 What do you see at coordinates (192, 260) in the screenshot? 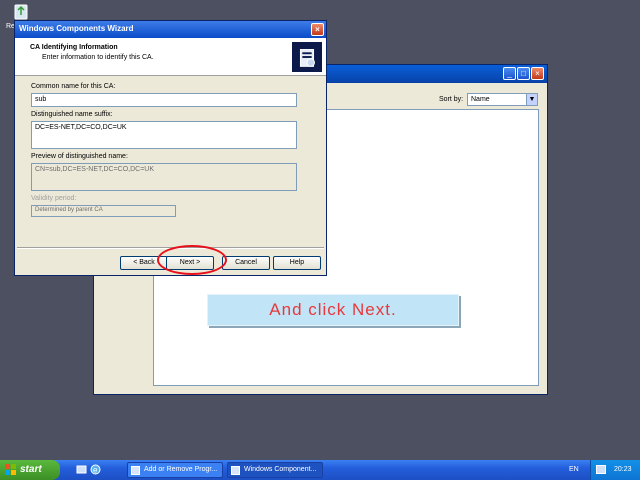
I see `next-button-highlight` at bounding box center [192, 260].